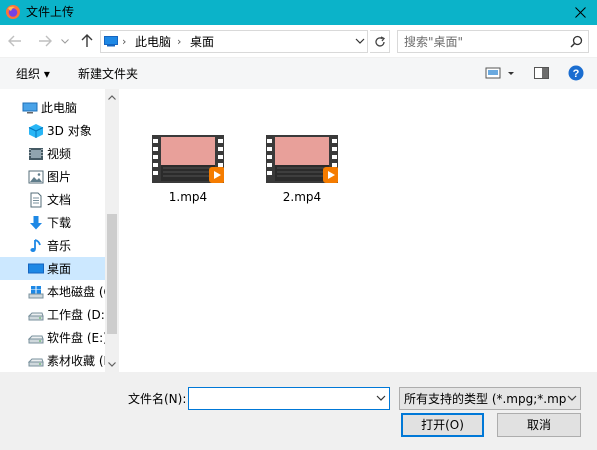  What do you see at coordinates (69, 131) in the screenshot?
I see `sidebar-item-label: 3D 对象` at bounding box center [69, 131].